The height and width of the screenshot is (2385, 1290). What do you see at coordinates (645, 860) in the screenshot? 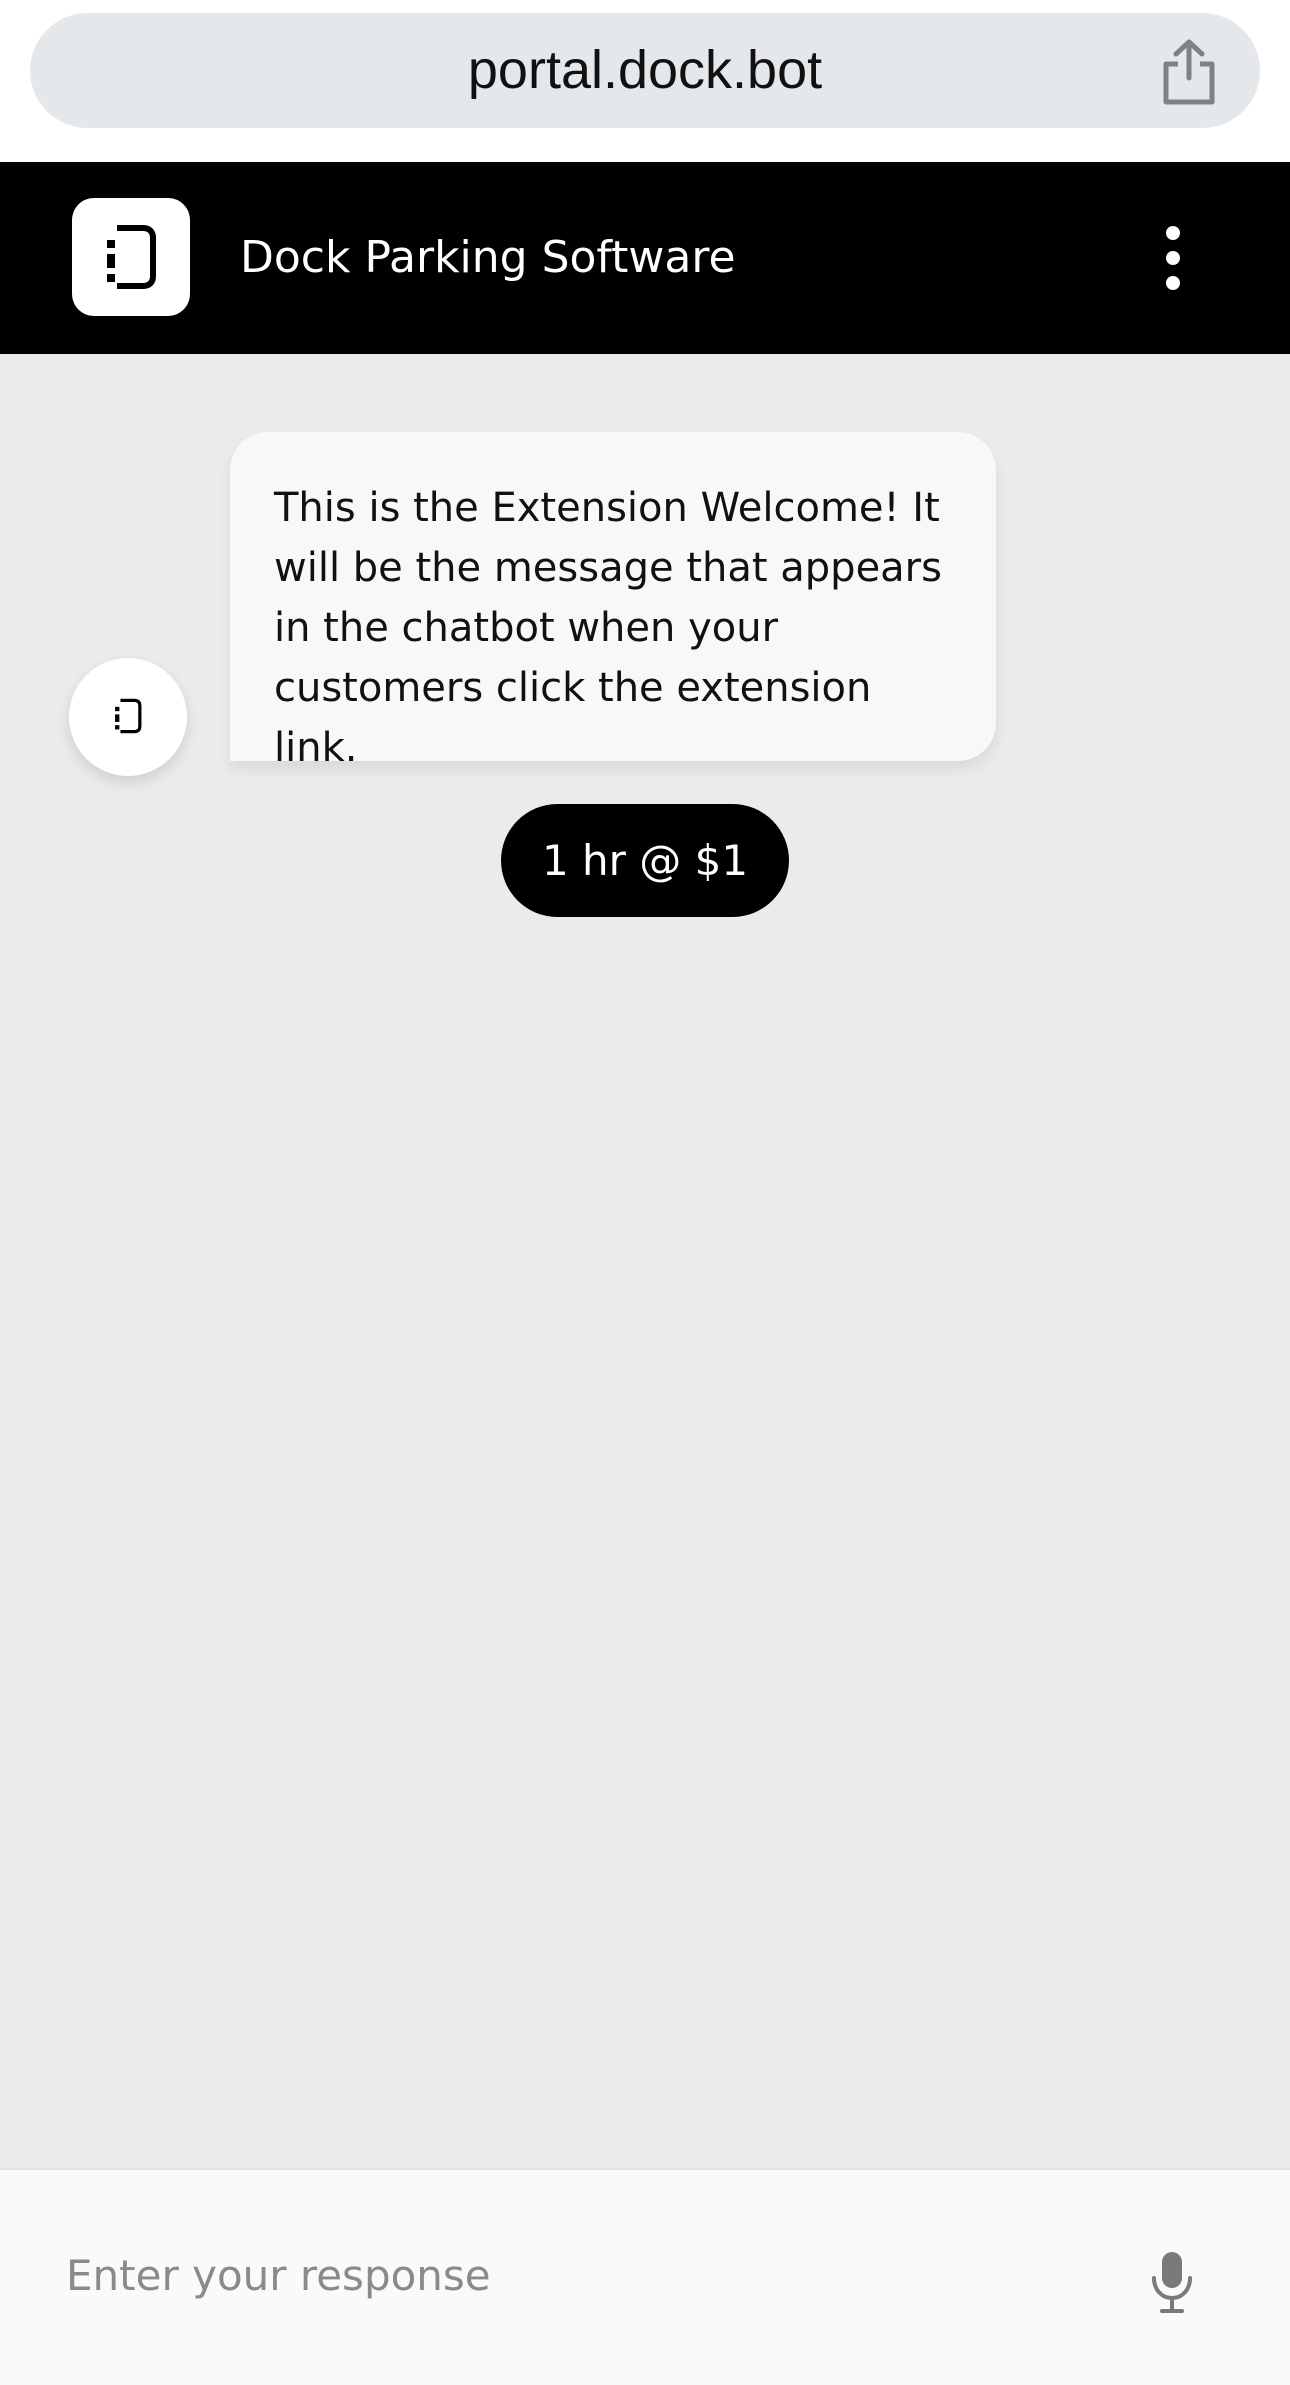
I see `quick-reply-button: 1 hr @ $1` at bounding box center [645, 860].